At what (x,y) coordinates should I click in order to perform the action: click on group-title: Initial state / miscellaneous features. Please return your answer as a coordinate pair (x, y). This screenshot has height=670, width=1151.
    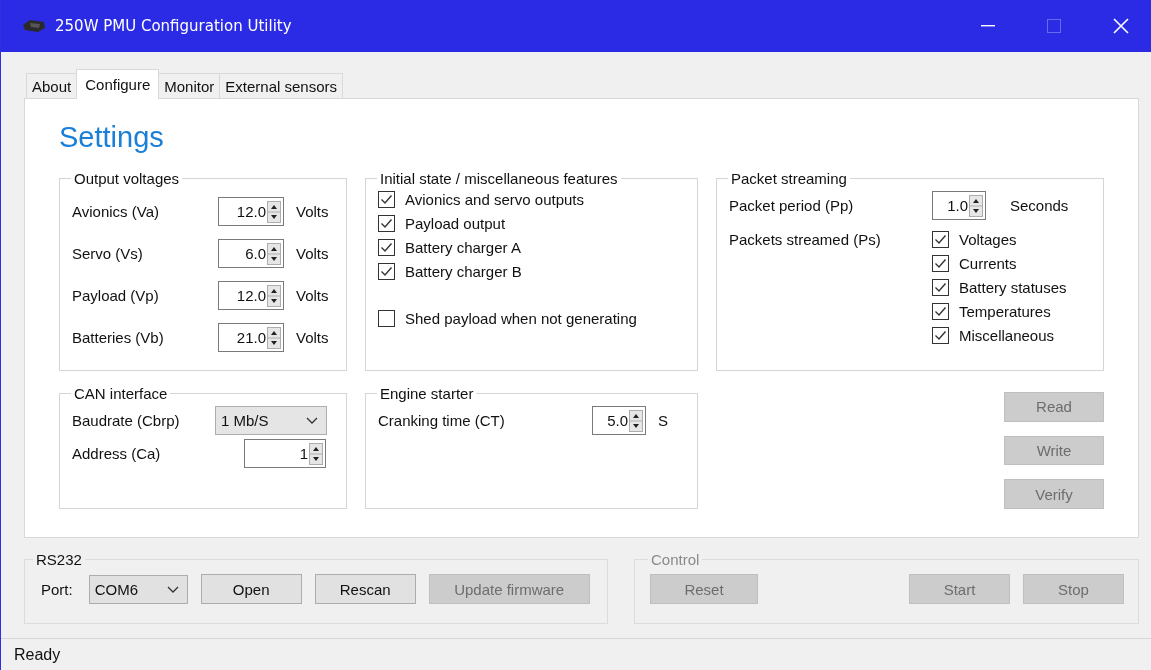
    Looking at the image, I should click on (499, 178).